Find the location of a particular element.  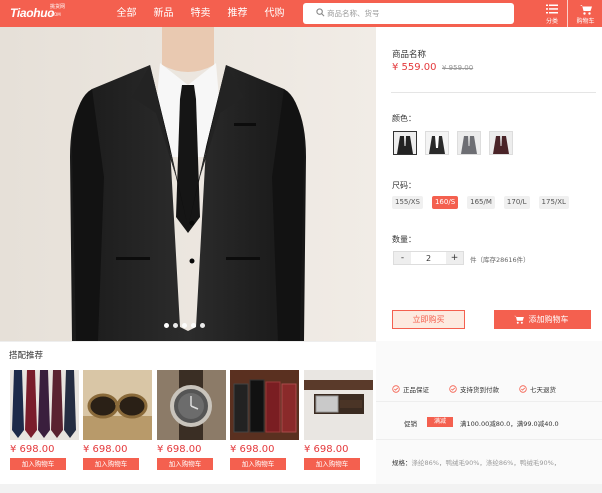

size-label: 尺码： is located at coordinates (404, 185).